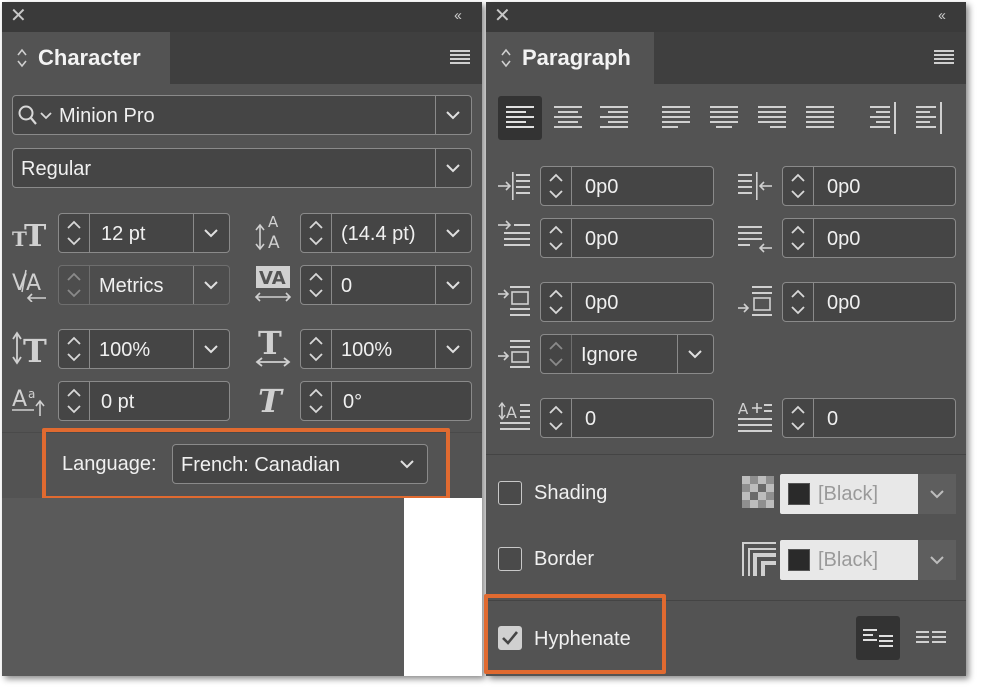 This screenshot has height=696, width=990. I want to click on vertical-scale-icon: T, so click(29, 348).